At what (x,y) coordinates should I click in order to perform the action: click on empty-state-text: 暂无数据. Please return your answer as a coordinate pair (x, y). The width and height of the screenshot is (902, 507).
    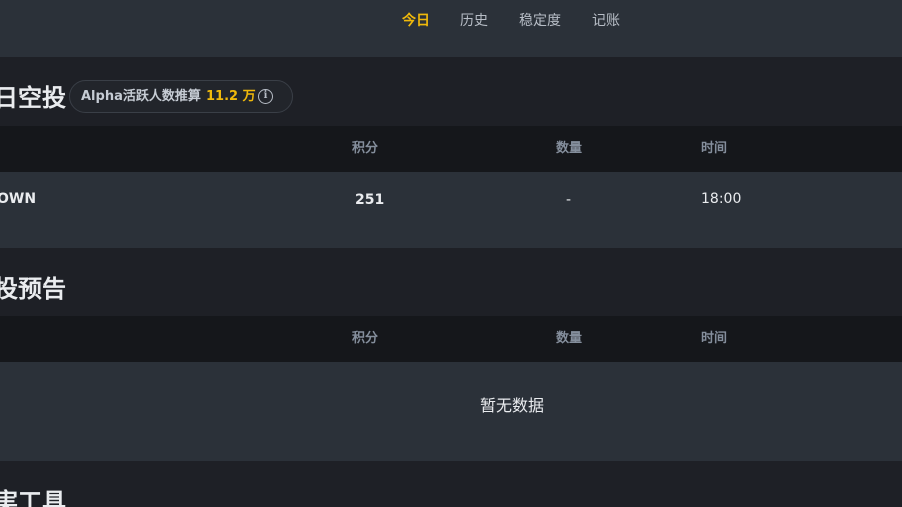
    Looking at the image, I should click on (511, 405).